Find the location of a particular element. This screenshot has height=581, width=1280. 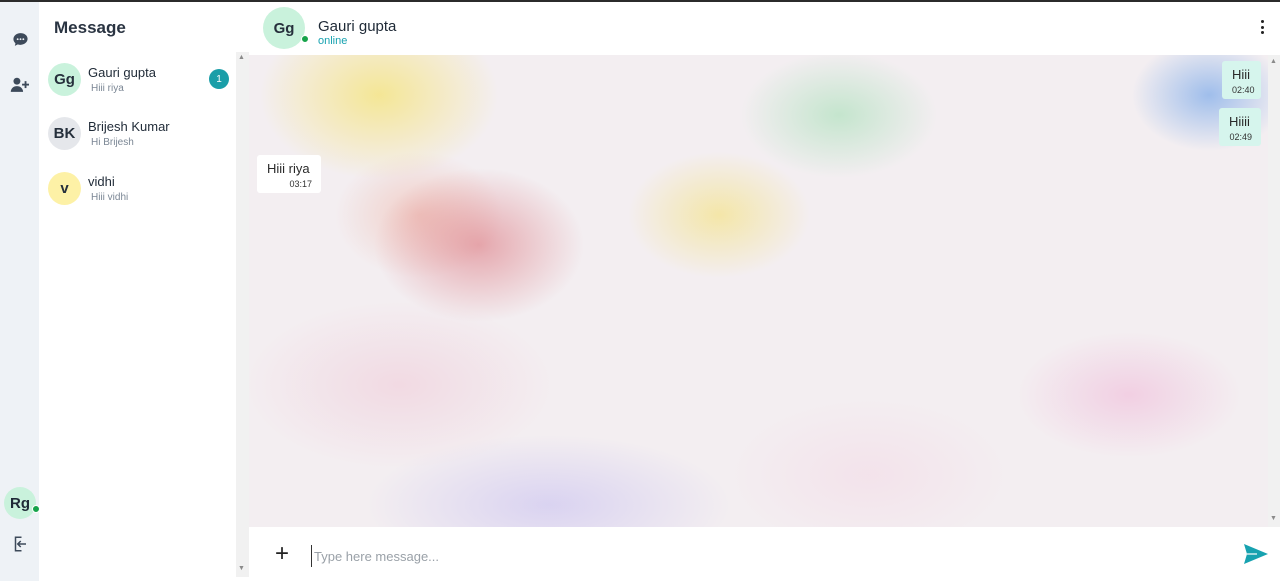

current-user-initials: Rg is located at coordinates (20, 503).